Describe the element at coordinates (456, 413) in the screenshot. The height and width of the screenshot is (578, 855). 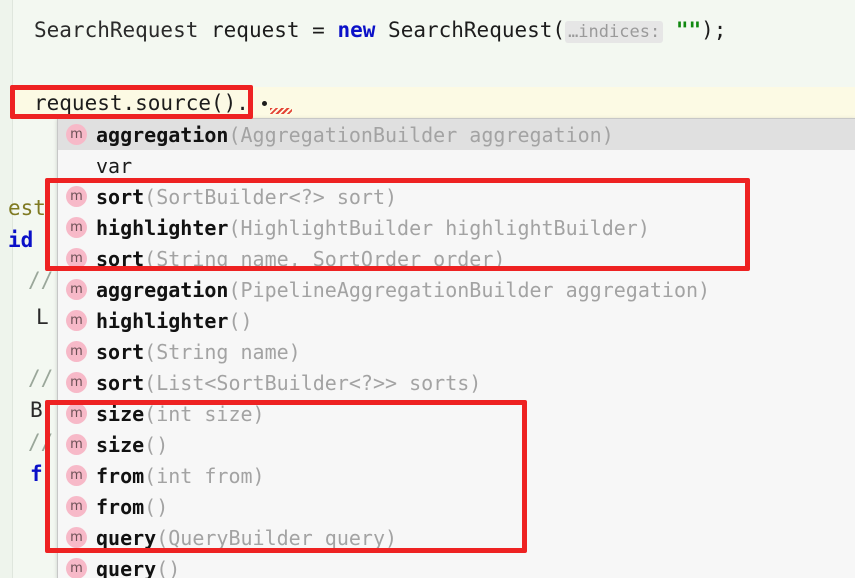
I see `completion-item-size: m size (int size)` at that location.